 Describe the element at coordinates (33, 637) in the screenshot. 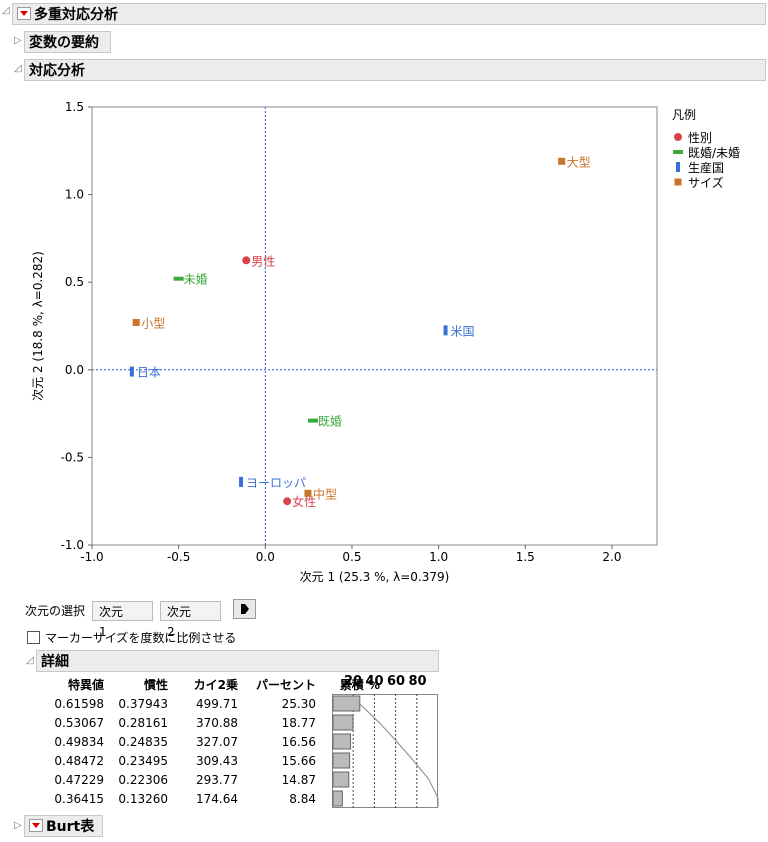

I see `marker-size-checkbox` at that location.